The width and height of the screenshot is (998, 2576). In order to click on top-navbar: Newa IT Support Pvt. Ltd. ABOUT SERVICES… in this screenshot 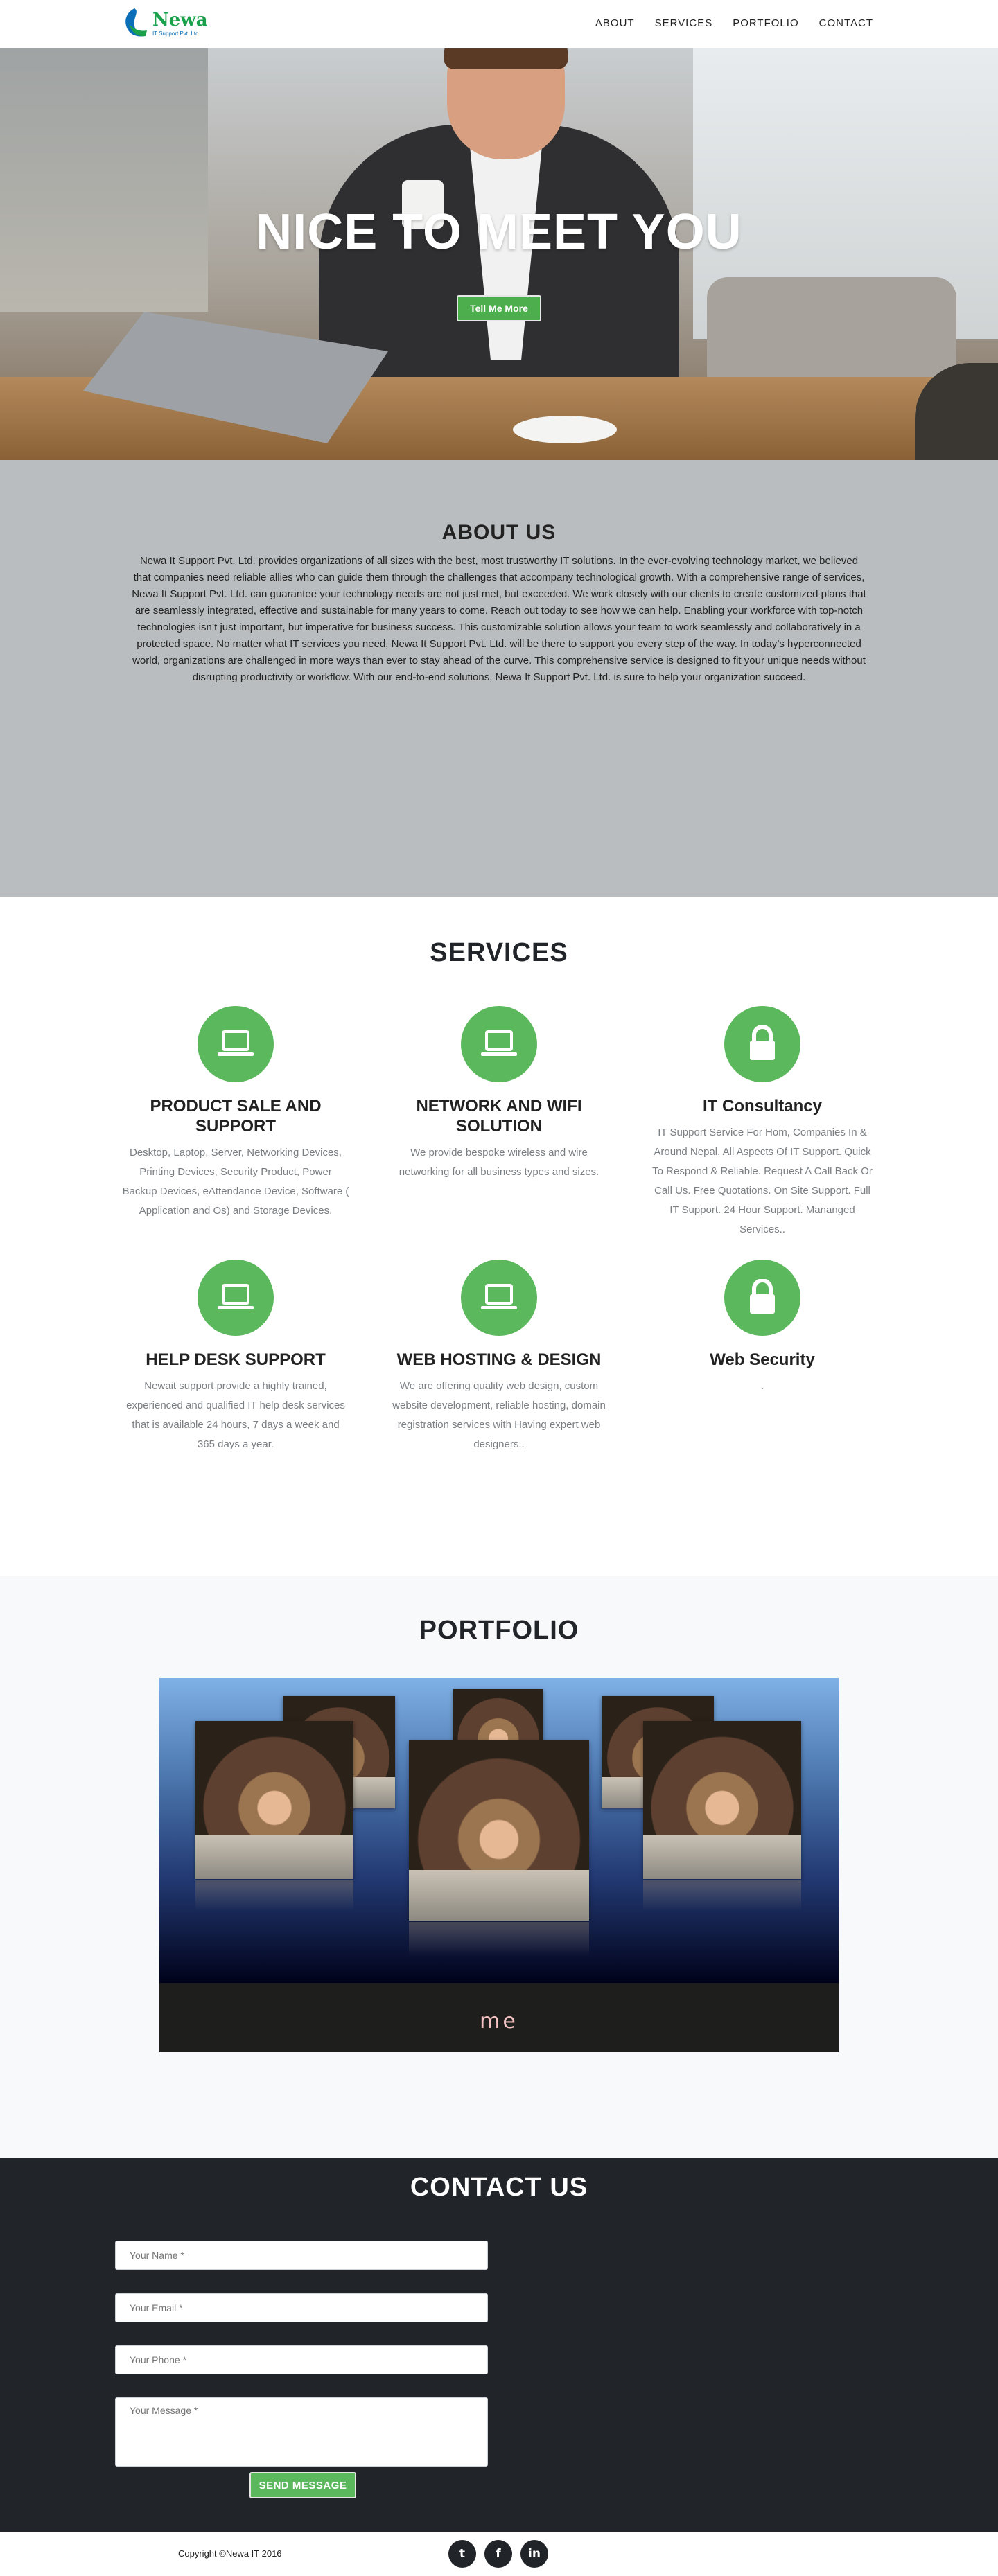, I will do `click(499, 24)`.